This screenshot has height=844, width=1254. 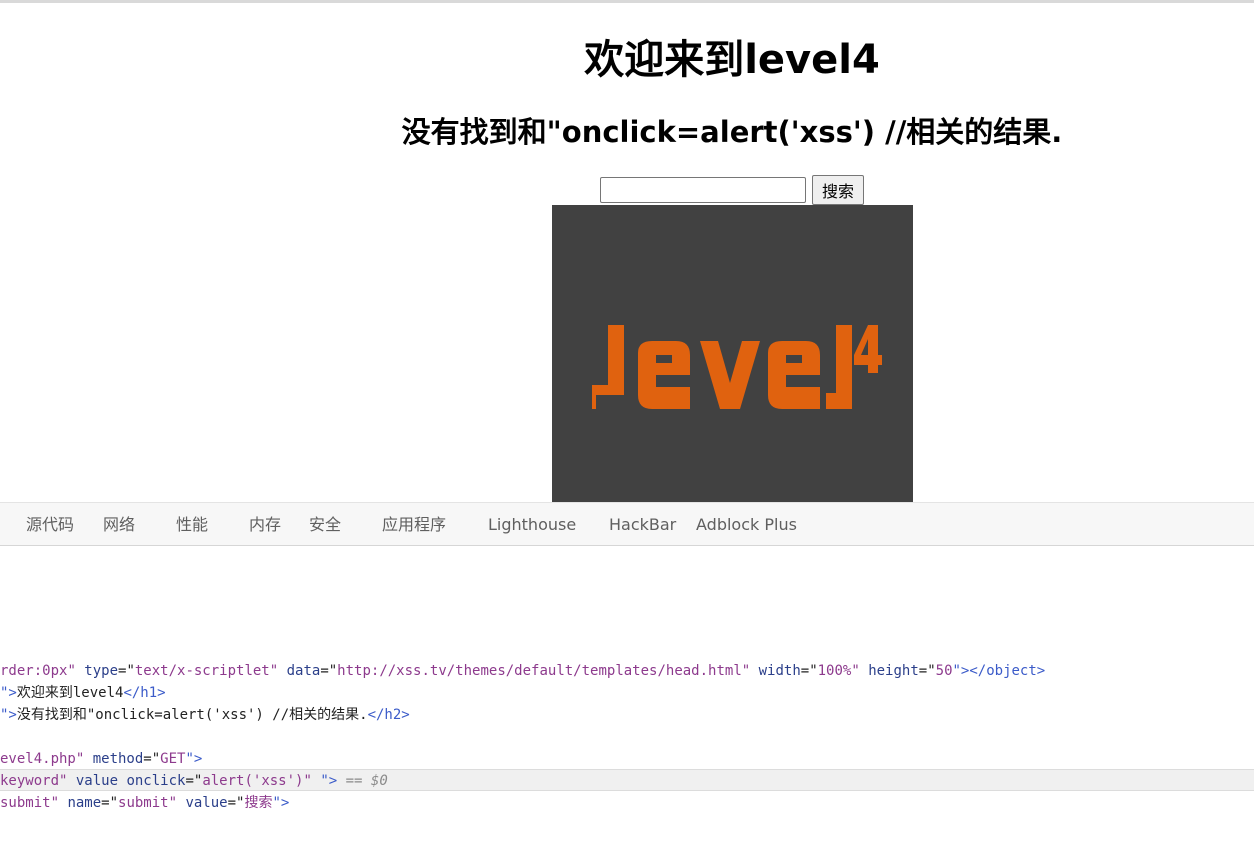 What do you see at coordinates (130, 781) in the screenshot?
I see `dom-token: value onclick` at bounding box center [130, 781].